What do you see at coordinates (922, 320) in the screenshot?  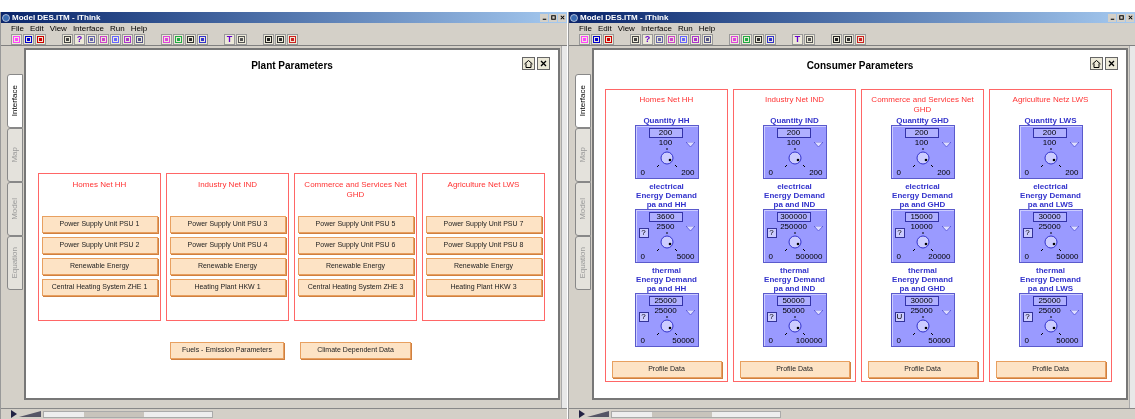 I see `knob-control: 30000 25000 U 0 50000` at bounding box center [922, 320].